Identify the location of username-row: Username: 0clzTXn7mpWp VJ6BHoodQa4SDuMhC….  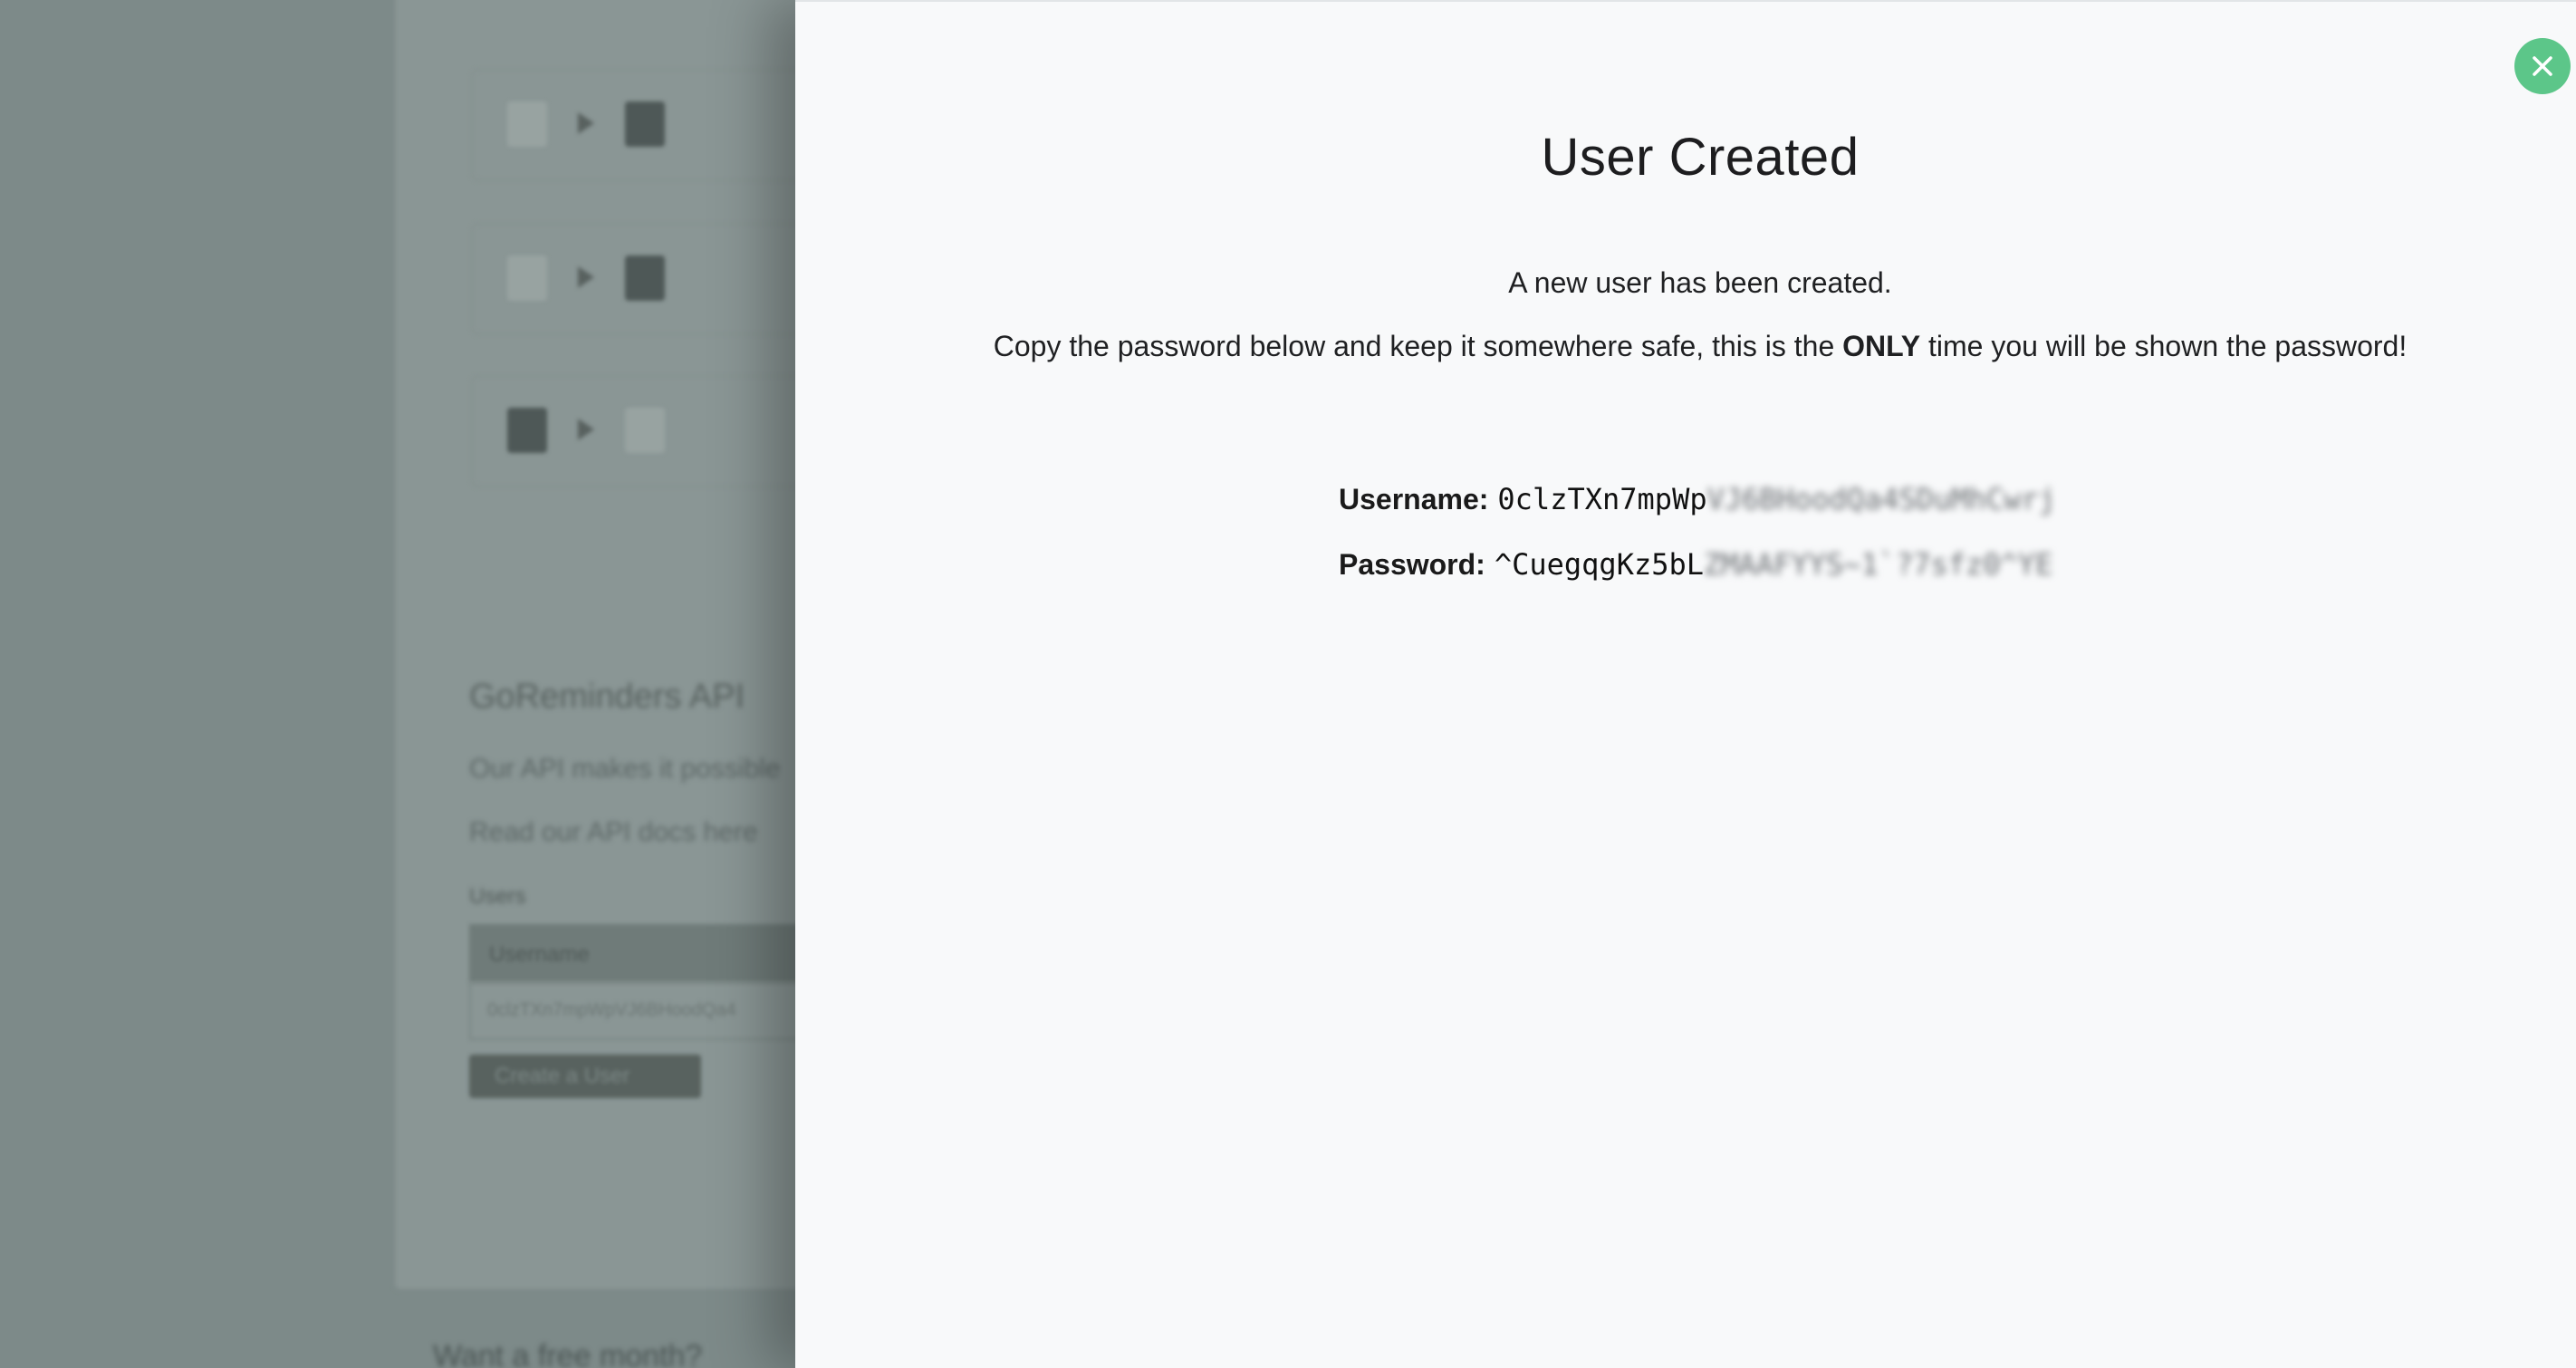
(1697, 499).